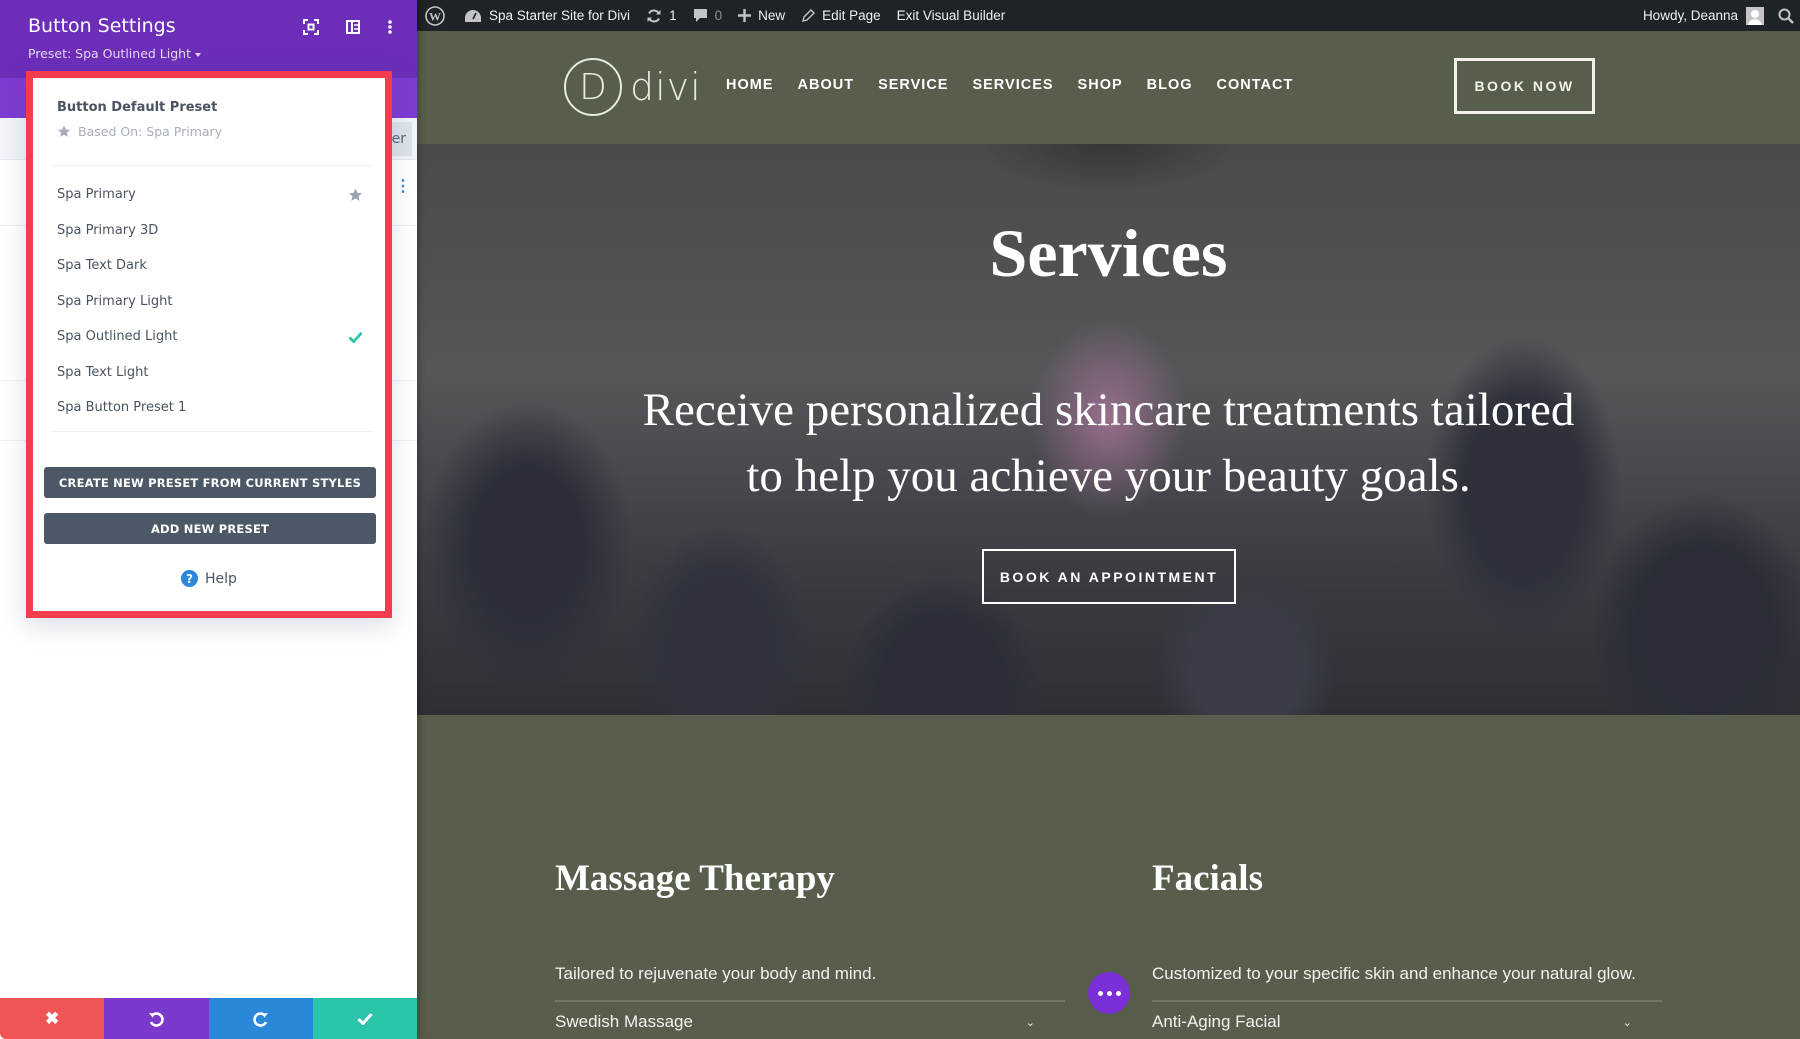 Image resolution: width=1800 pixels, height=1039 pixels. Describe the element at coordinates (1397, 1022) in the screenshot. I see `accordion-item: Anti-Aging Facial ⌄` at that location.